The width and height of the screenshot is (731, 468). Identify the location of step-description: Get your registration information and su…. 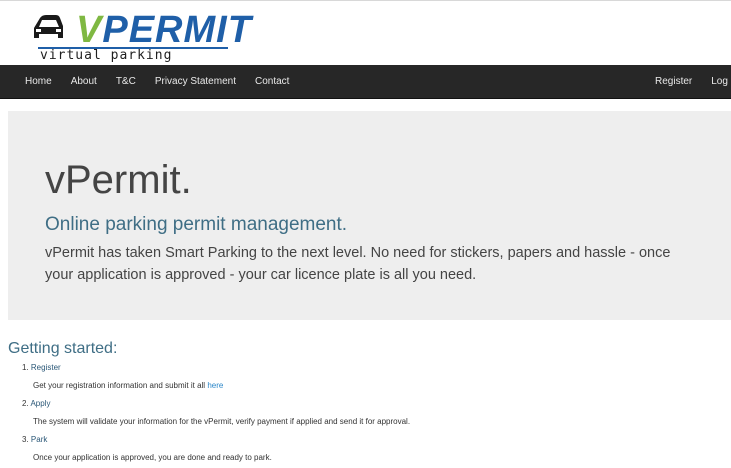
(128, 386).